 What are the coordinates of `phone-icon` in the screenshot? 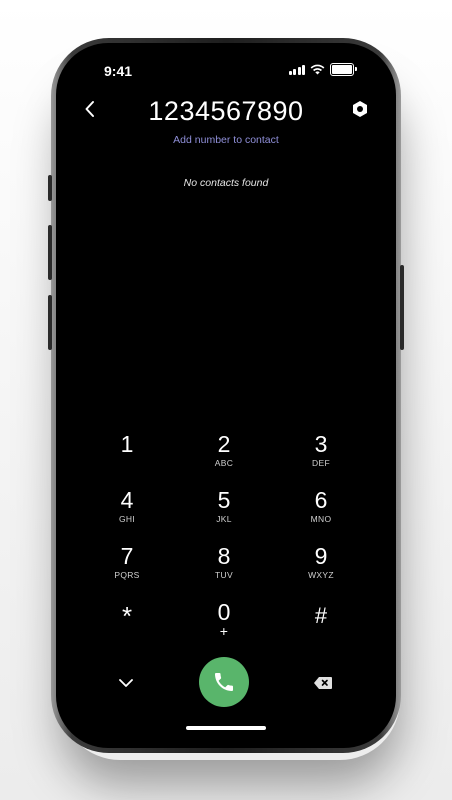 It's located at (224, 682).